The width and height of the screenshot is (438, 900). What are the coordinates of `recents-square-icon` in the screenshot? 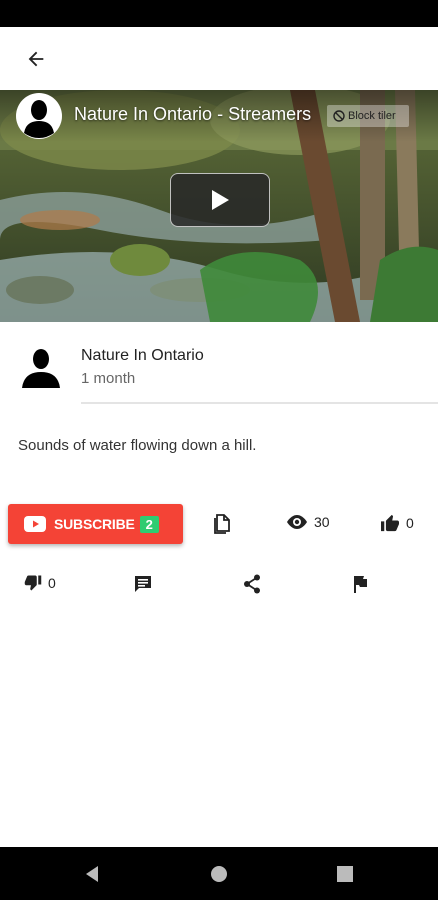 It's located at (345, 874).